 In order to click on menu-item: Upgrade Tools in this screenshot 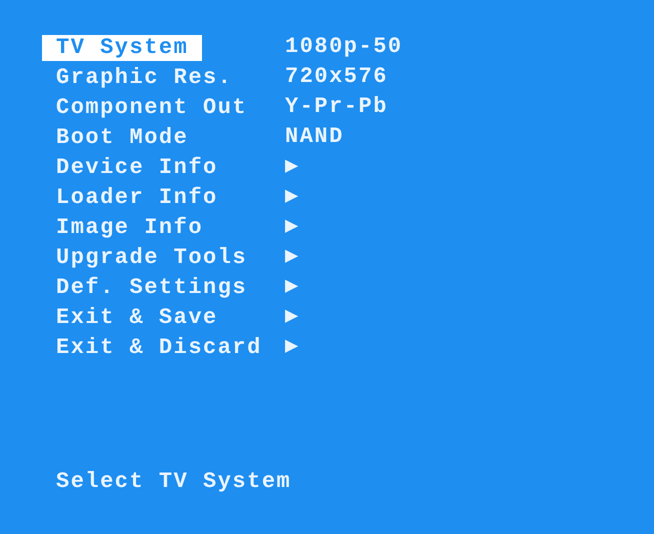, I will do `click(152, 257)`.